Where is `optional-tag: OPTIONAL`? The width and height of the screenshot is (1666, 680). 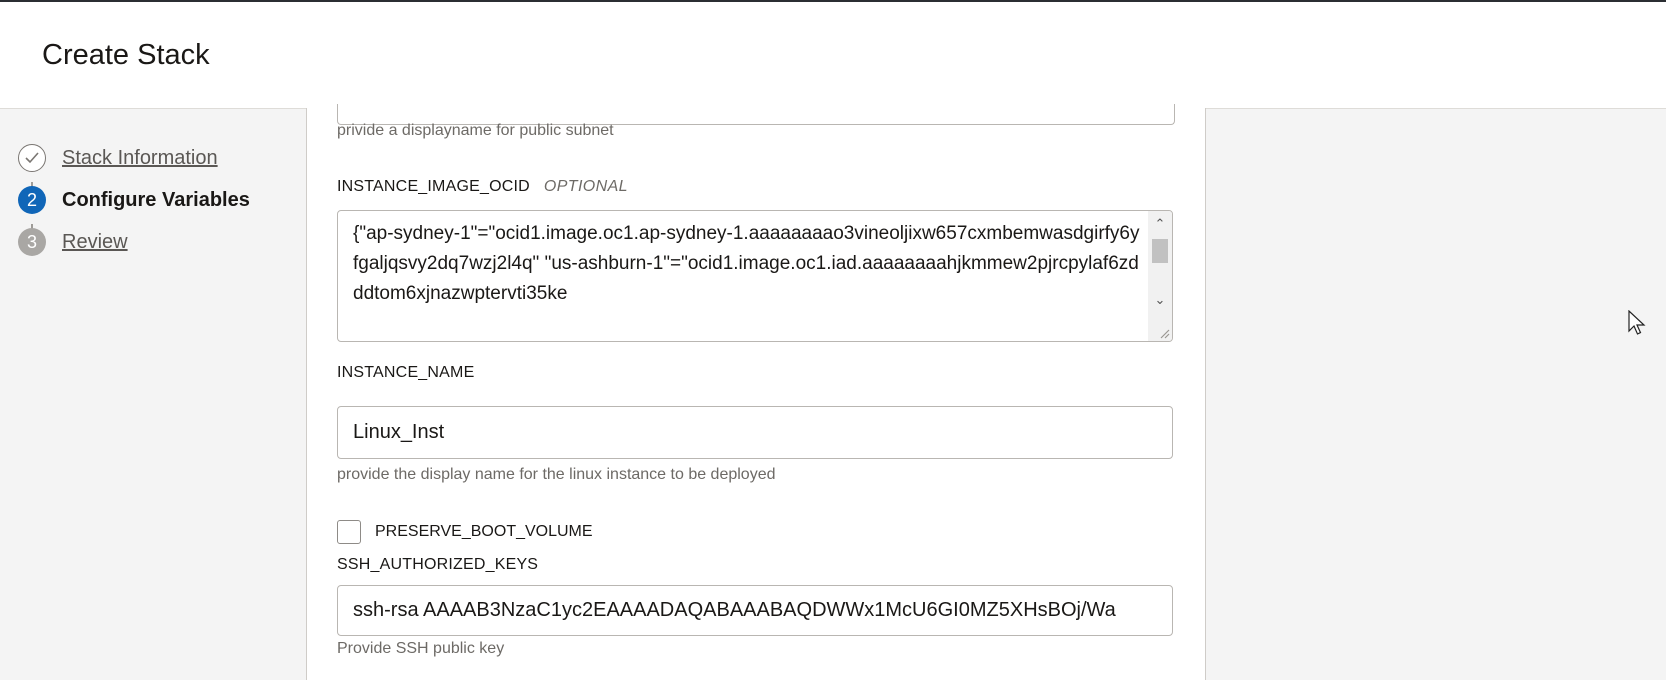 optional-tag: OPTIONAL is located at coordinates (585, 186).